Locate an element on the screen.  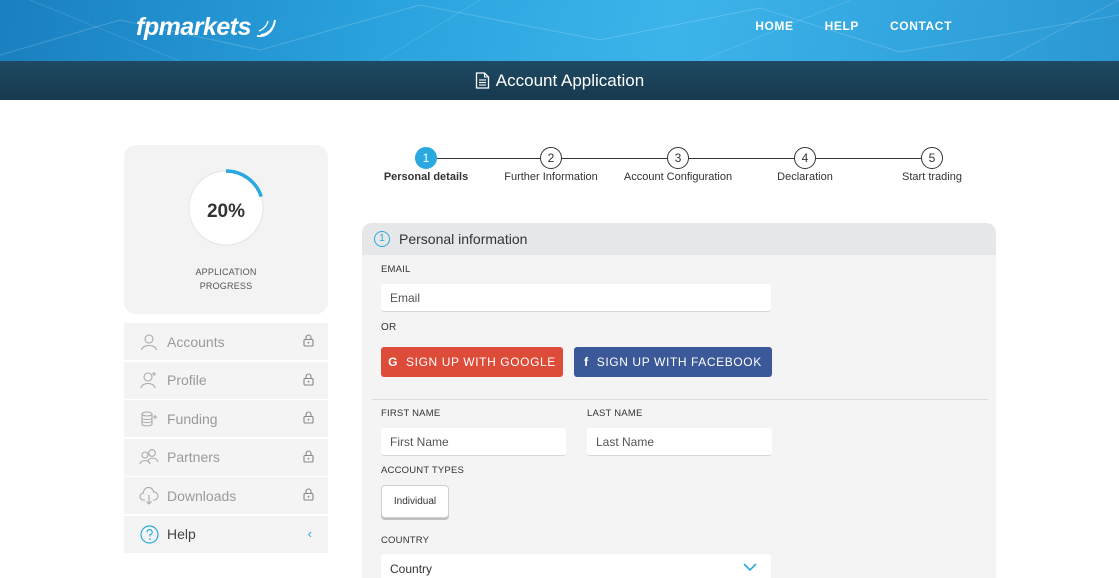
email-field is located at coordinates (576, 298).